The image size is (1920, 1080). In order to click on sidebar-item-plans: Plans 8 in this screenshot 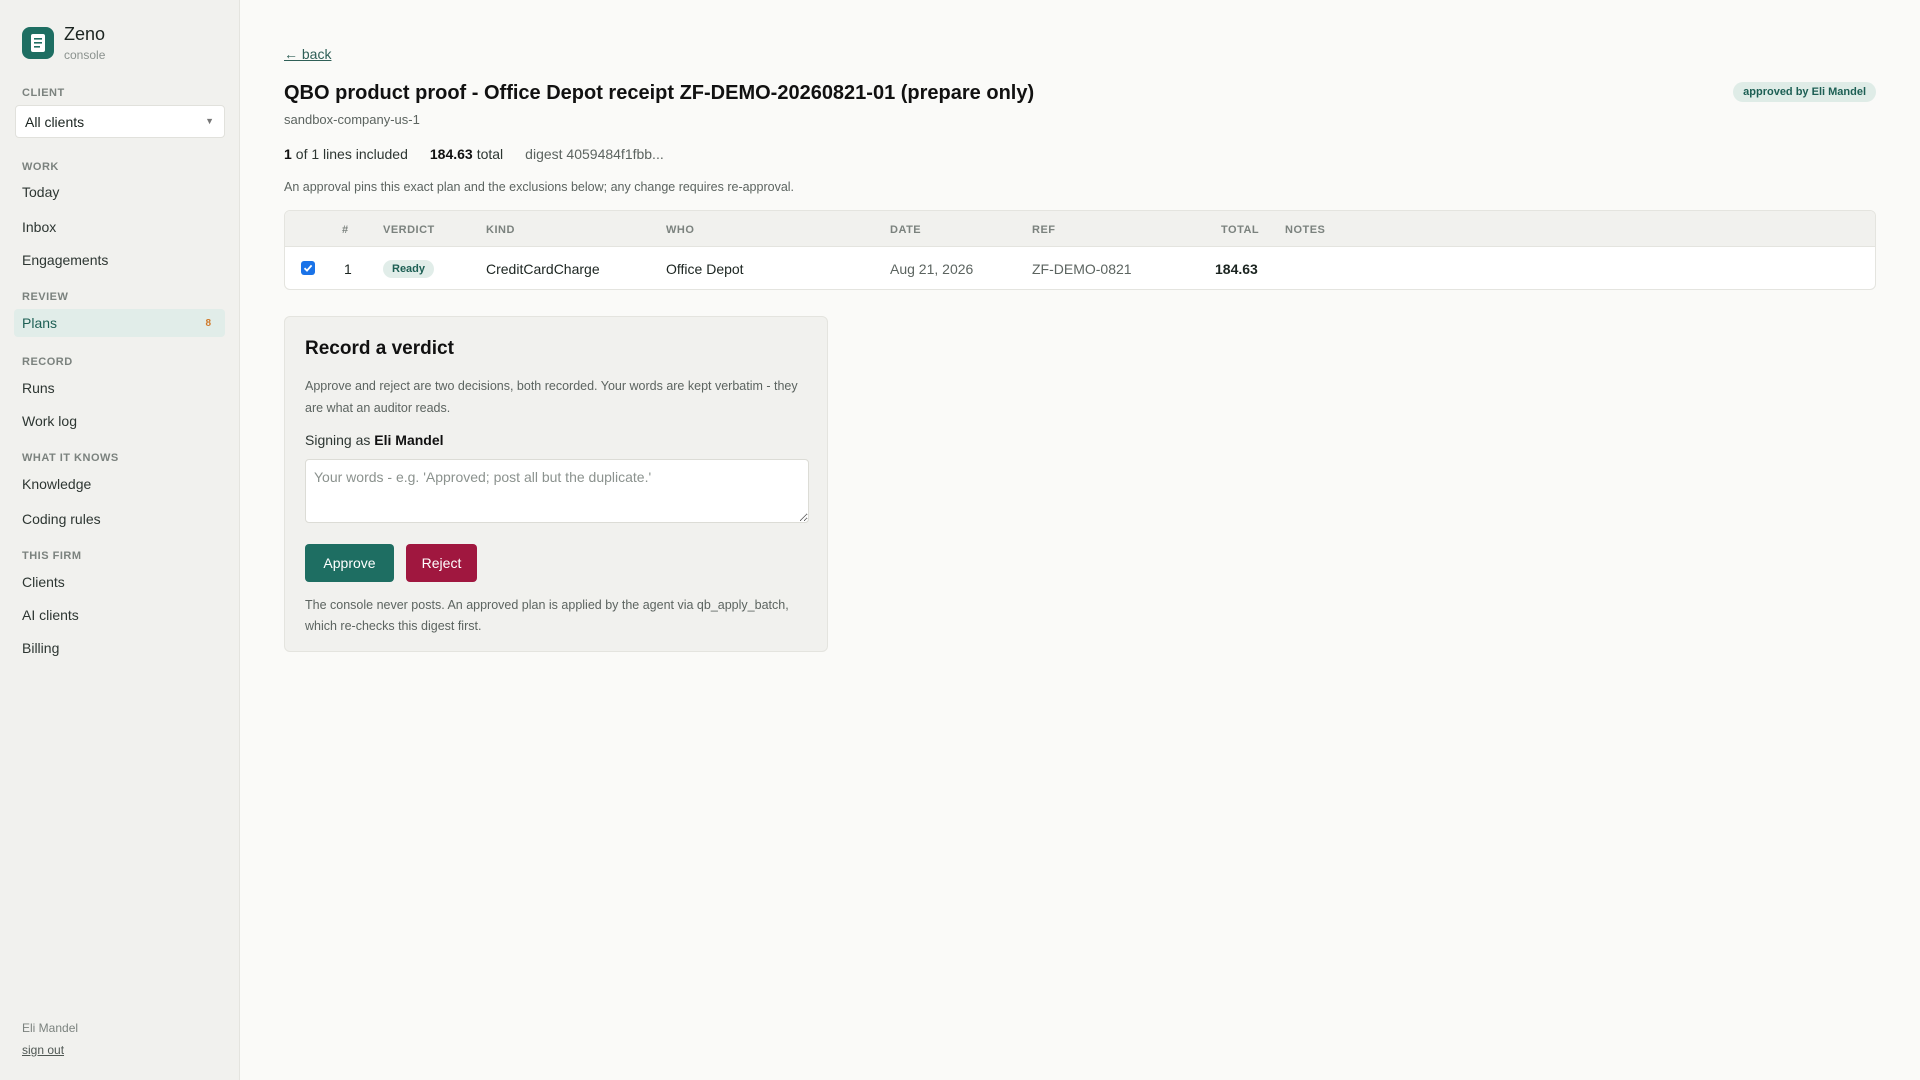, I will do `click(119, 323)`.